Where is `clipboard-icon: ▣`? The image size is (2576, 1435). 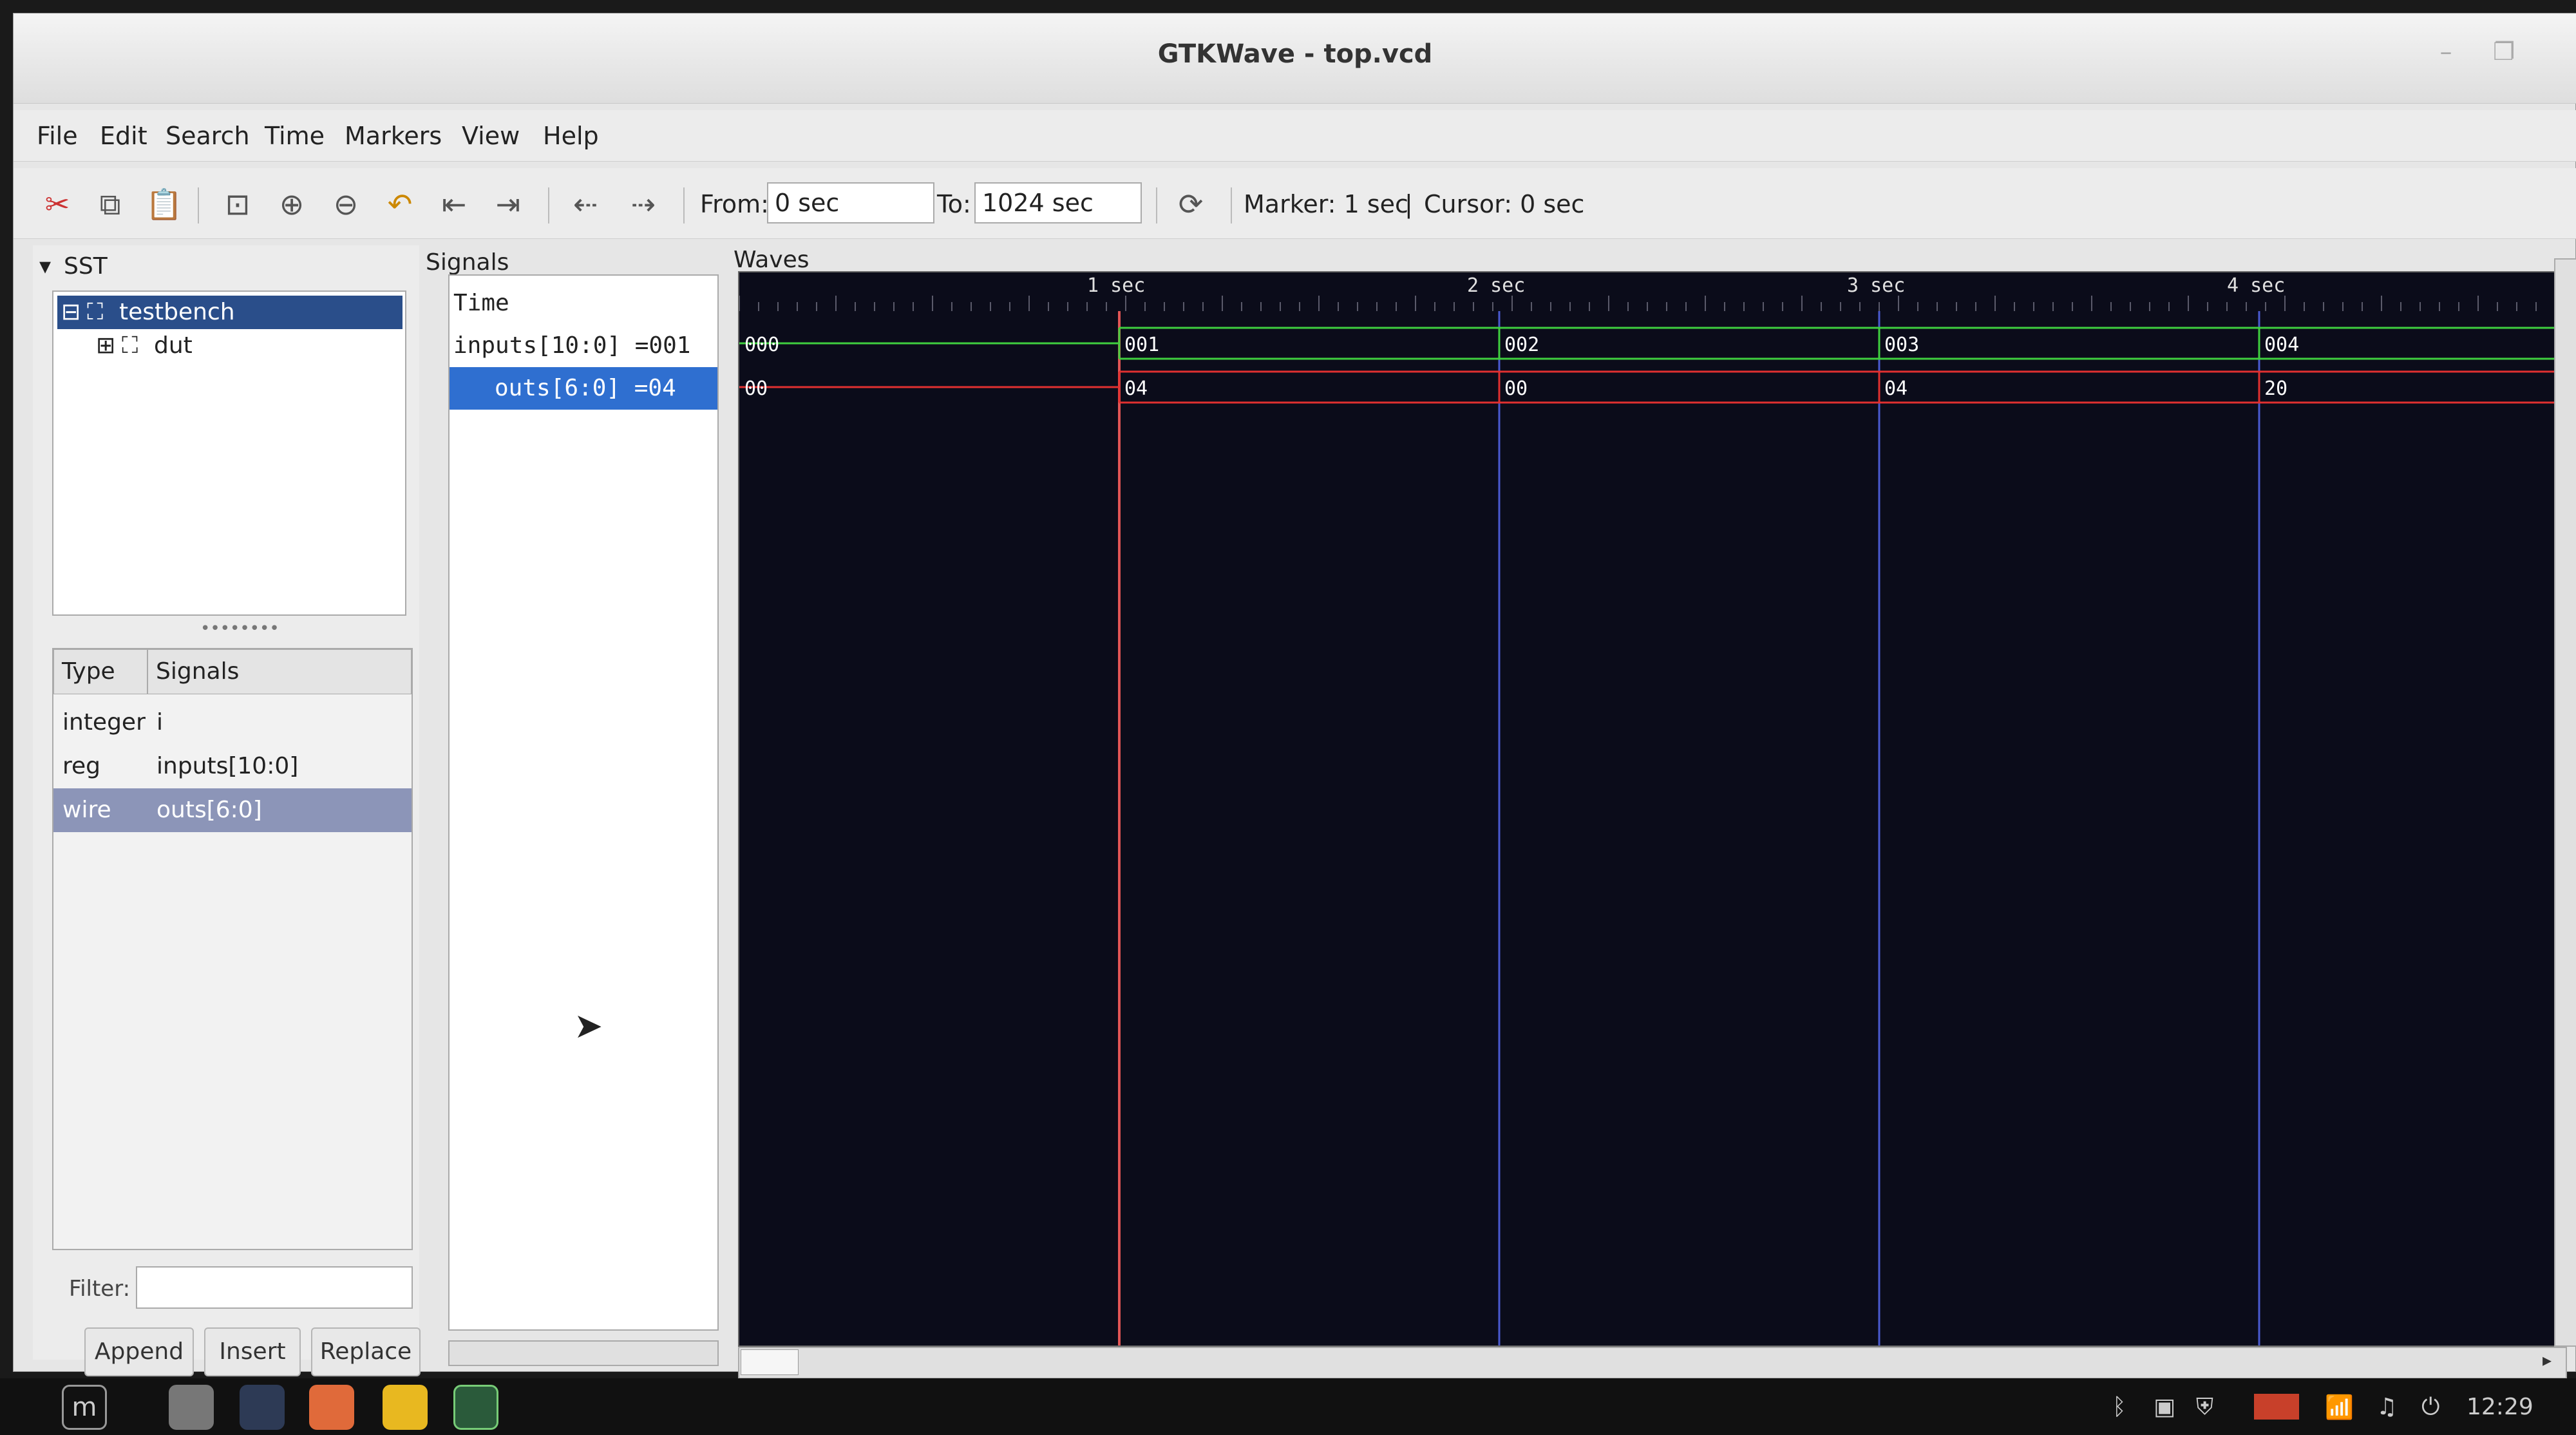 clipboard-icon: ▣ is located at coordinates (2165, 1407).